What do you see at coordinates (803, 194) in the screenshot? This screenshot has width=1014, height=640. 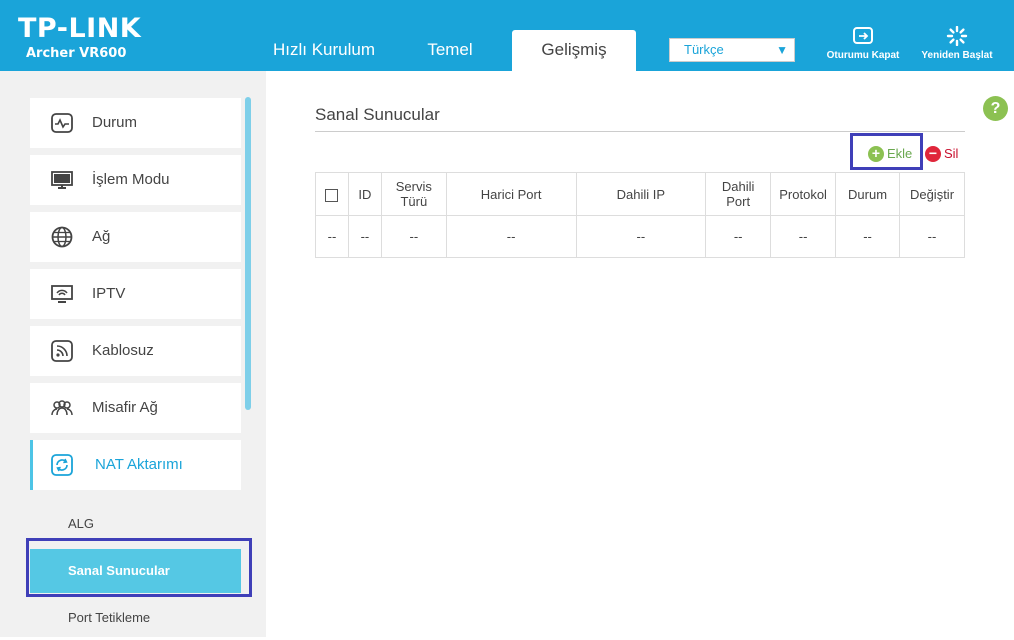 I see `column-header: Protokol` at bounding box center [803, 194].